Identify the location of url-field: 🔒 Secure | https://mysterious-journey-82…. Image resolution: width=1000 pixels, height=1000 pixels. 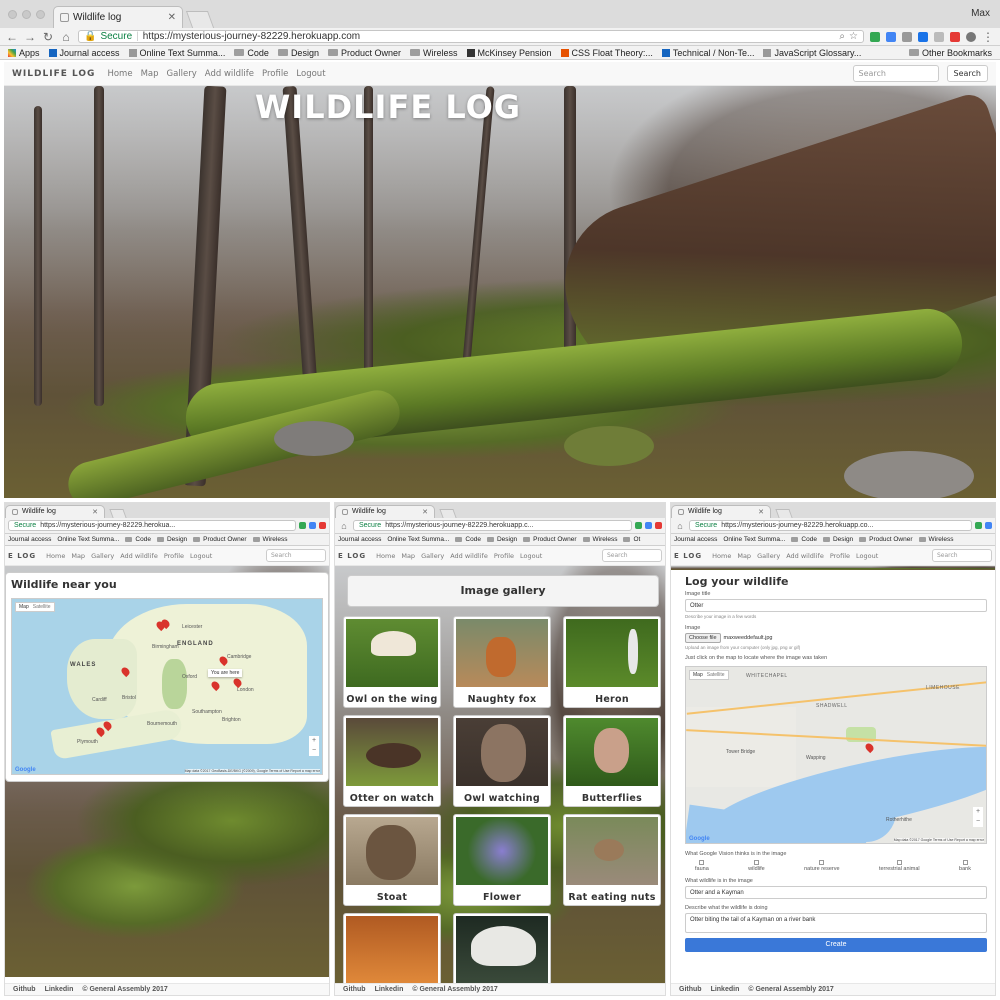
(471, 36).